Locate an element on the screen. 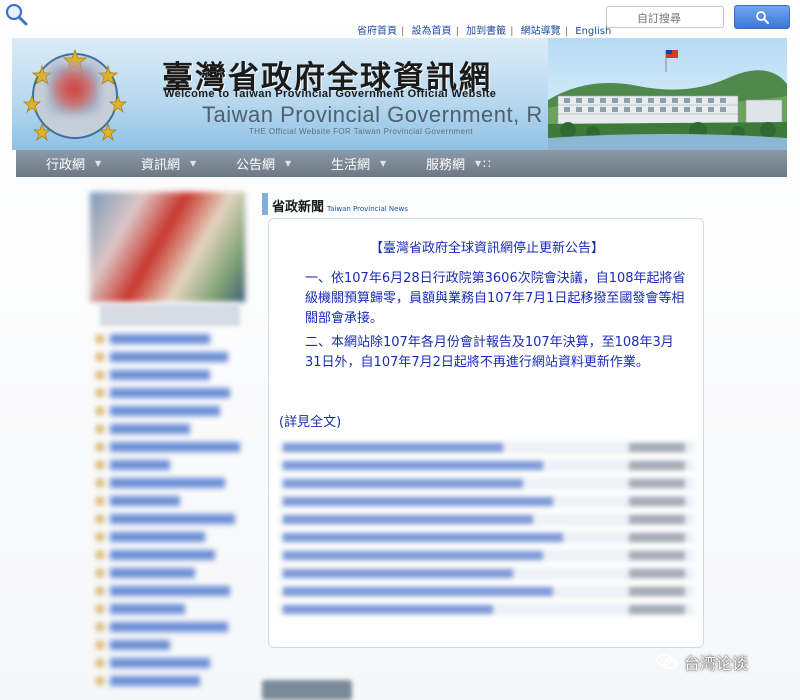  top-links: 省府首頁 | 設為首頁 | 加到書籤 | 網站導覽 | English is located at coordinates (484, 31).